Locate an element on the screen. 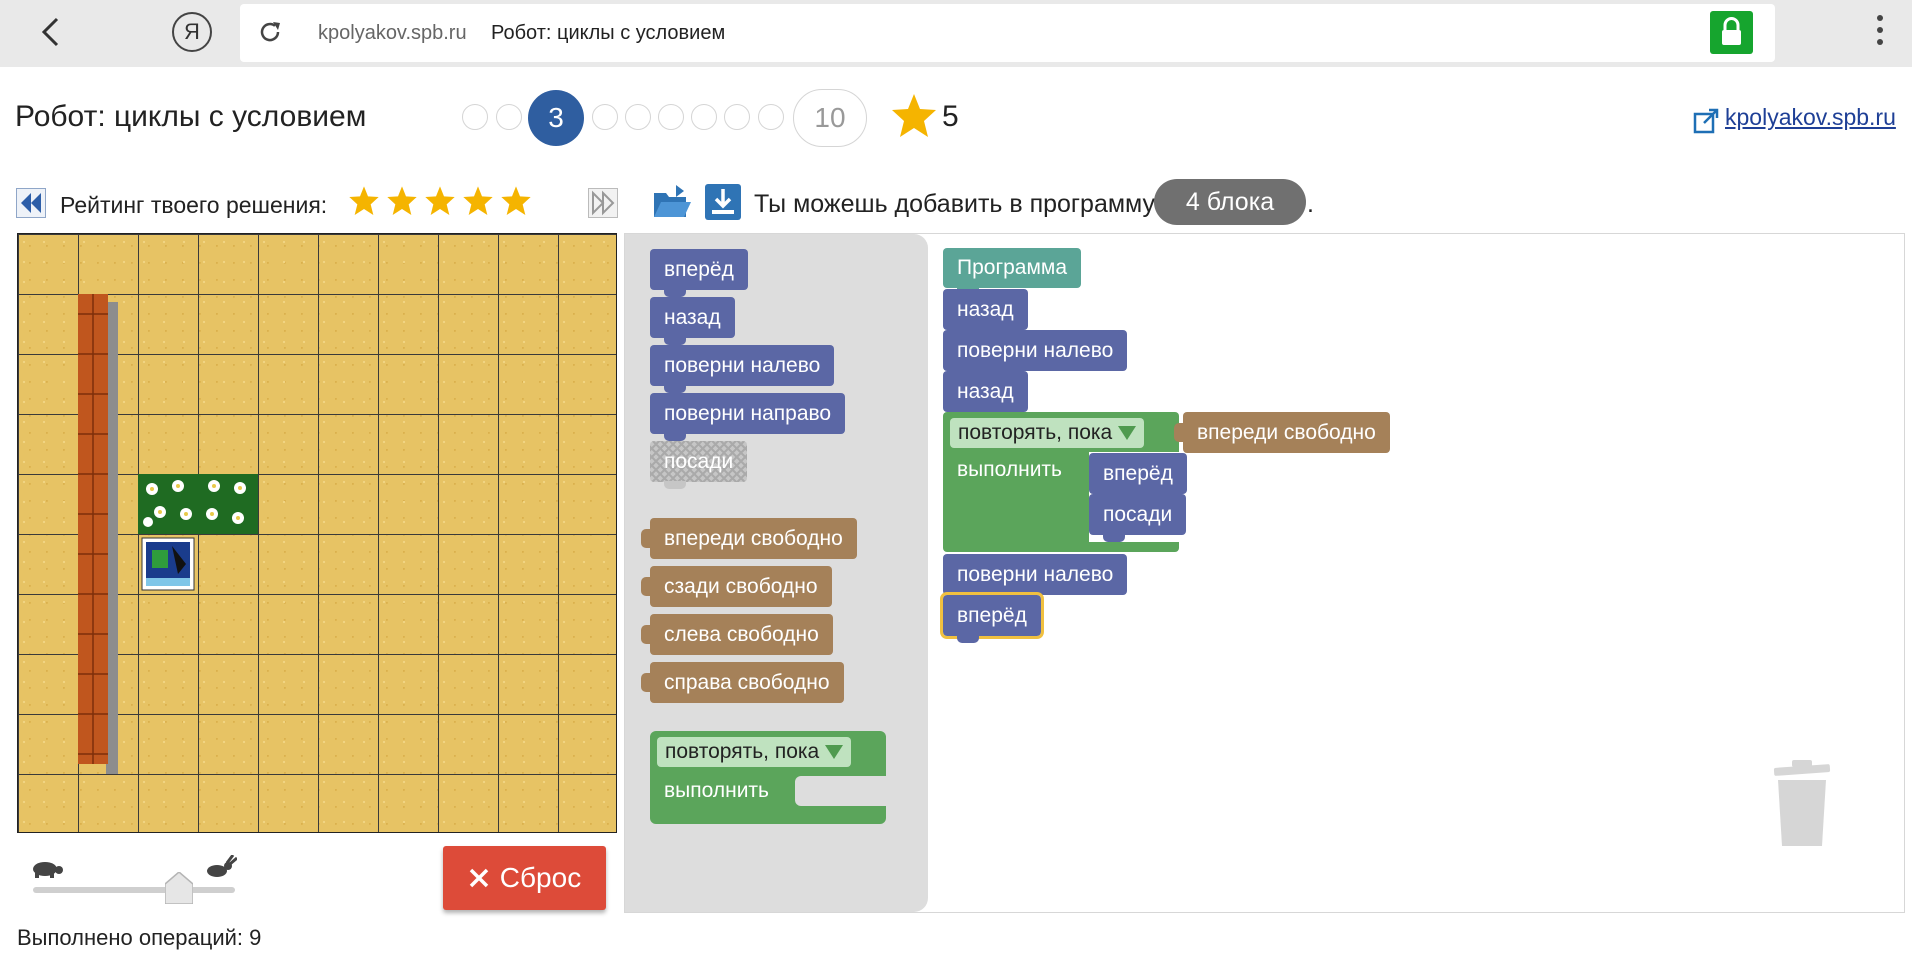  more-vertical-icon is located at coordinates (1880, 33).